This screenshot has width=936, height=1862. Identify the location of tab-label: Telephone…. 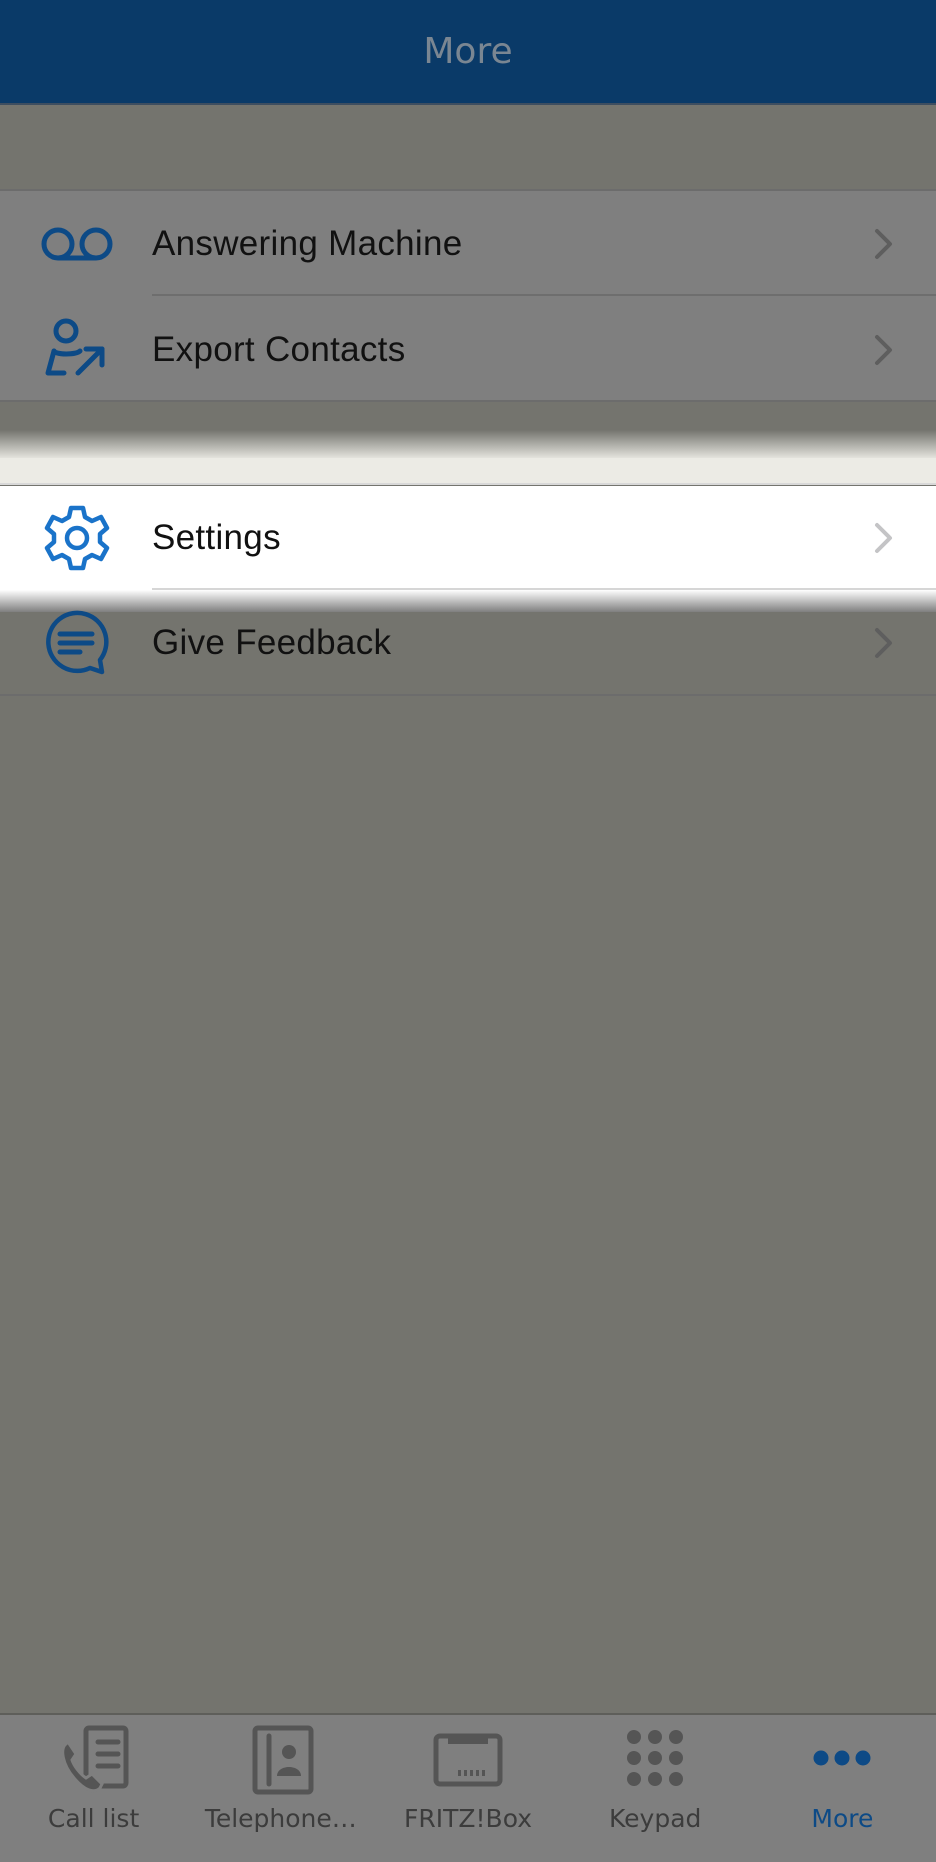
(280, 1818).